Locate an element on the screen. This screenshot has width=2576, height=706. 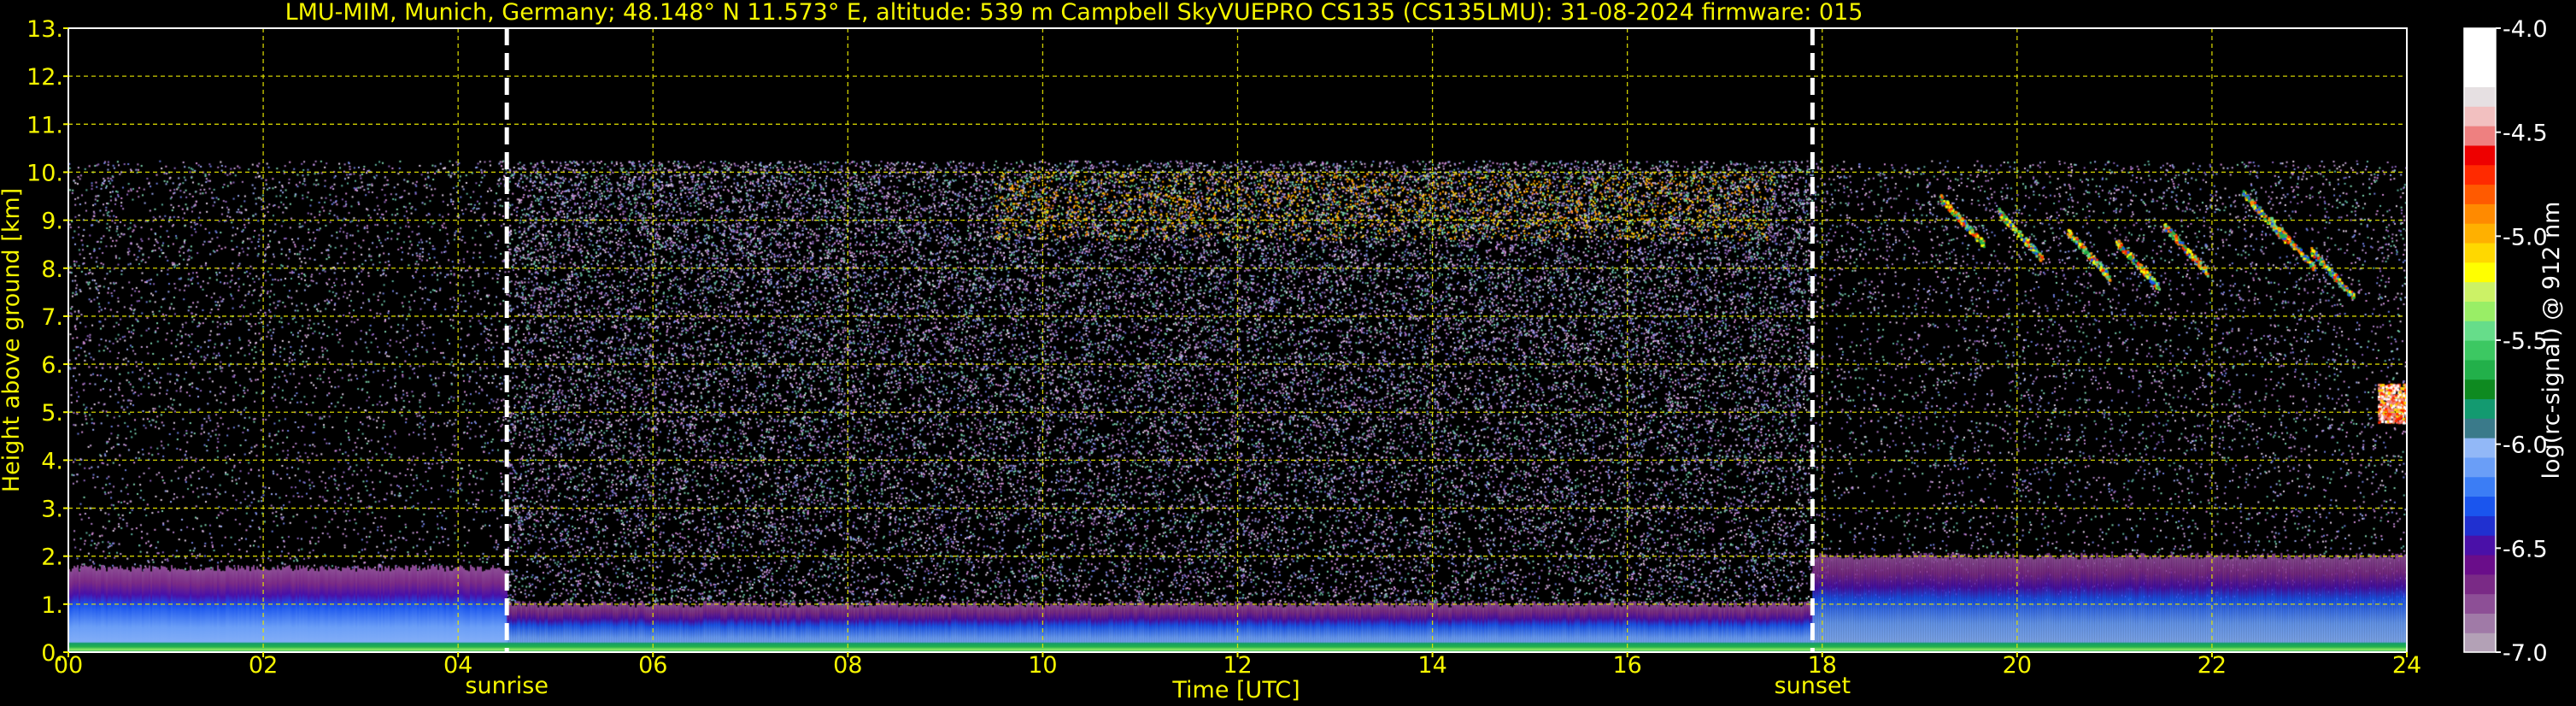
x-tick-label: 04 is located at coordinates (457, 665).